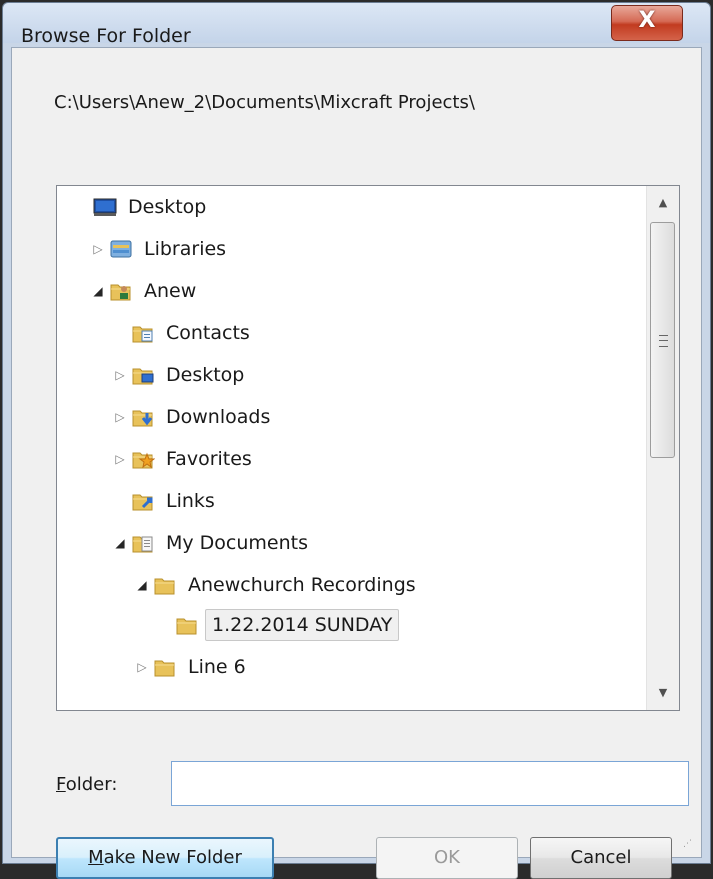 The width and height of the screenshot is (713, 879). What do you see at coordinates (143, 417) in the screenshot?
I see `downloads-folder-icon` at bounding box center [143, 417].